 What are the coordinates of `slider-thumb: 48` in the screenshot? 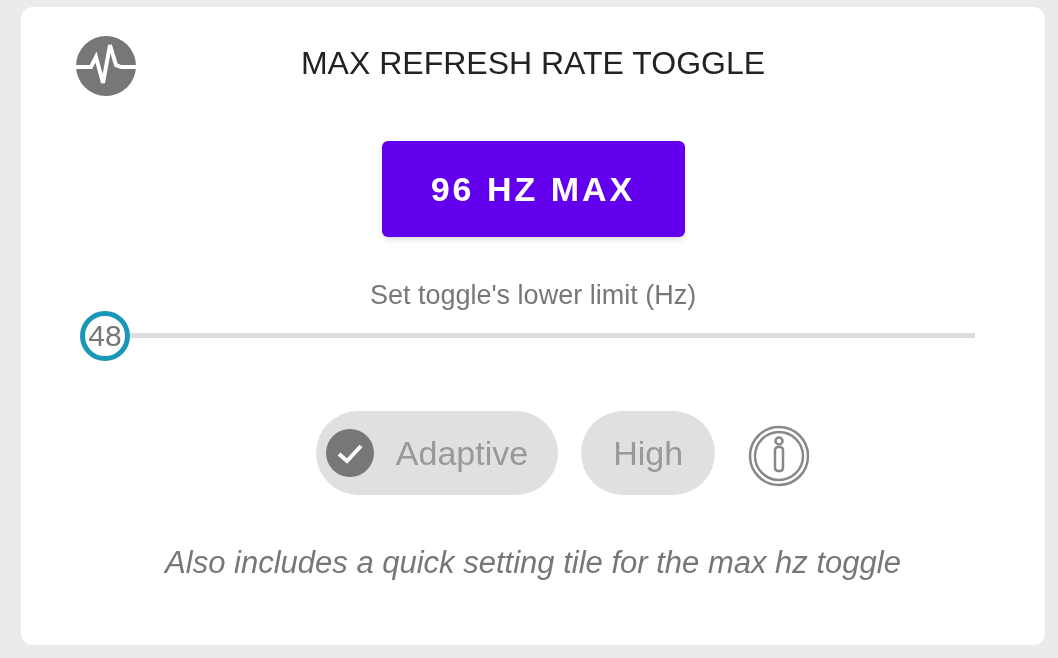 It's located at (105, 336).